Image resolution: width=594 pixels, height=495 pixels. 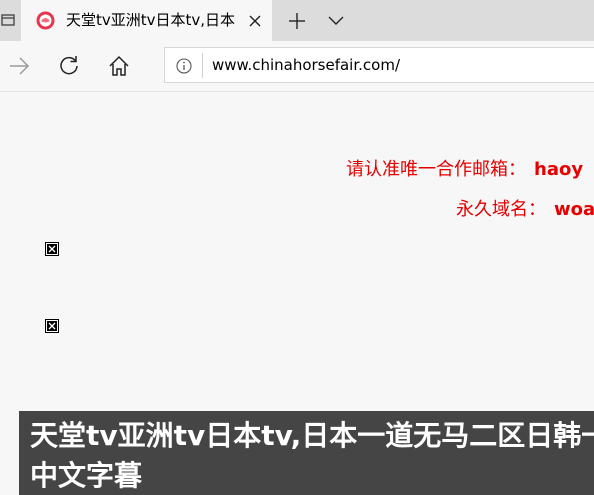 What do you see at coordinates (336, 21) in the screenshot?
I see `chevron-down-icon` at bounding box center [336, 21].